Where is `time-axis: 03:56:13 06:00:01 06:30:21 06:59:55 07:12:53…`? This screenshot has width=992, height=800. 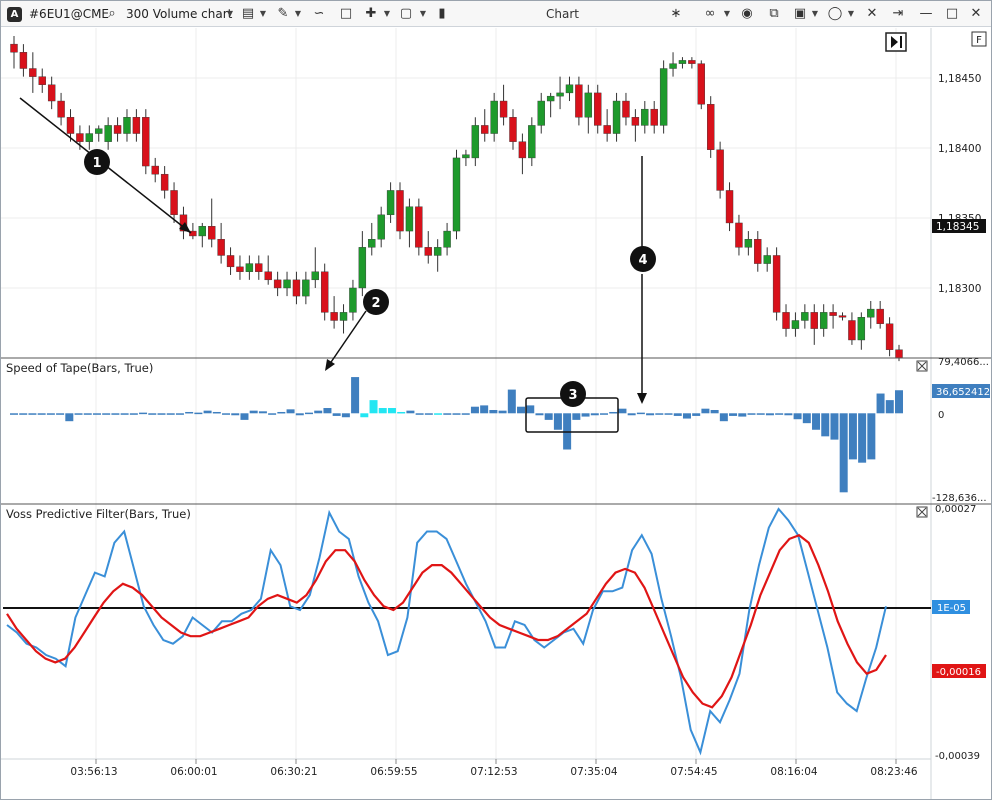
time-axis: 03:56:13 06:00:01 06:30:21 06:59:55 07:12:53… is located at coordinates (494, 768).